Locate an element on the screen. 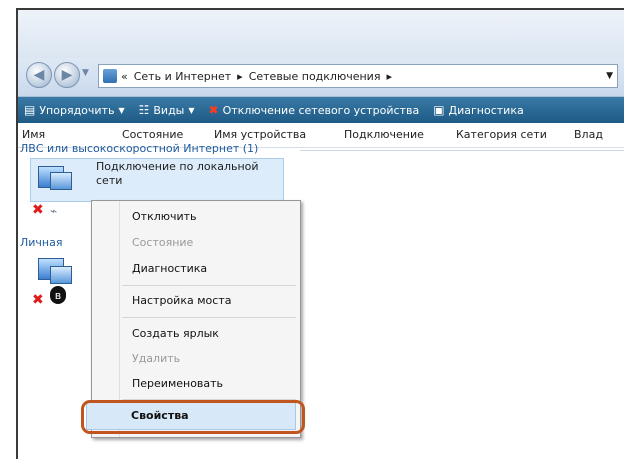 This screenshot has width=624, height=459. column-header-name: Имя is located at coordinates (33, 134).